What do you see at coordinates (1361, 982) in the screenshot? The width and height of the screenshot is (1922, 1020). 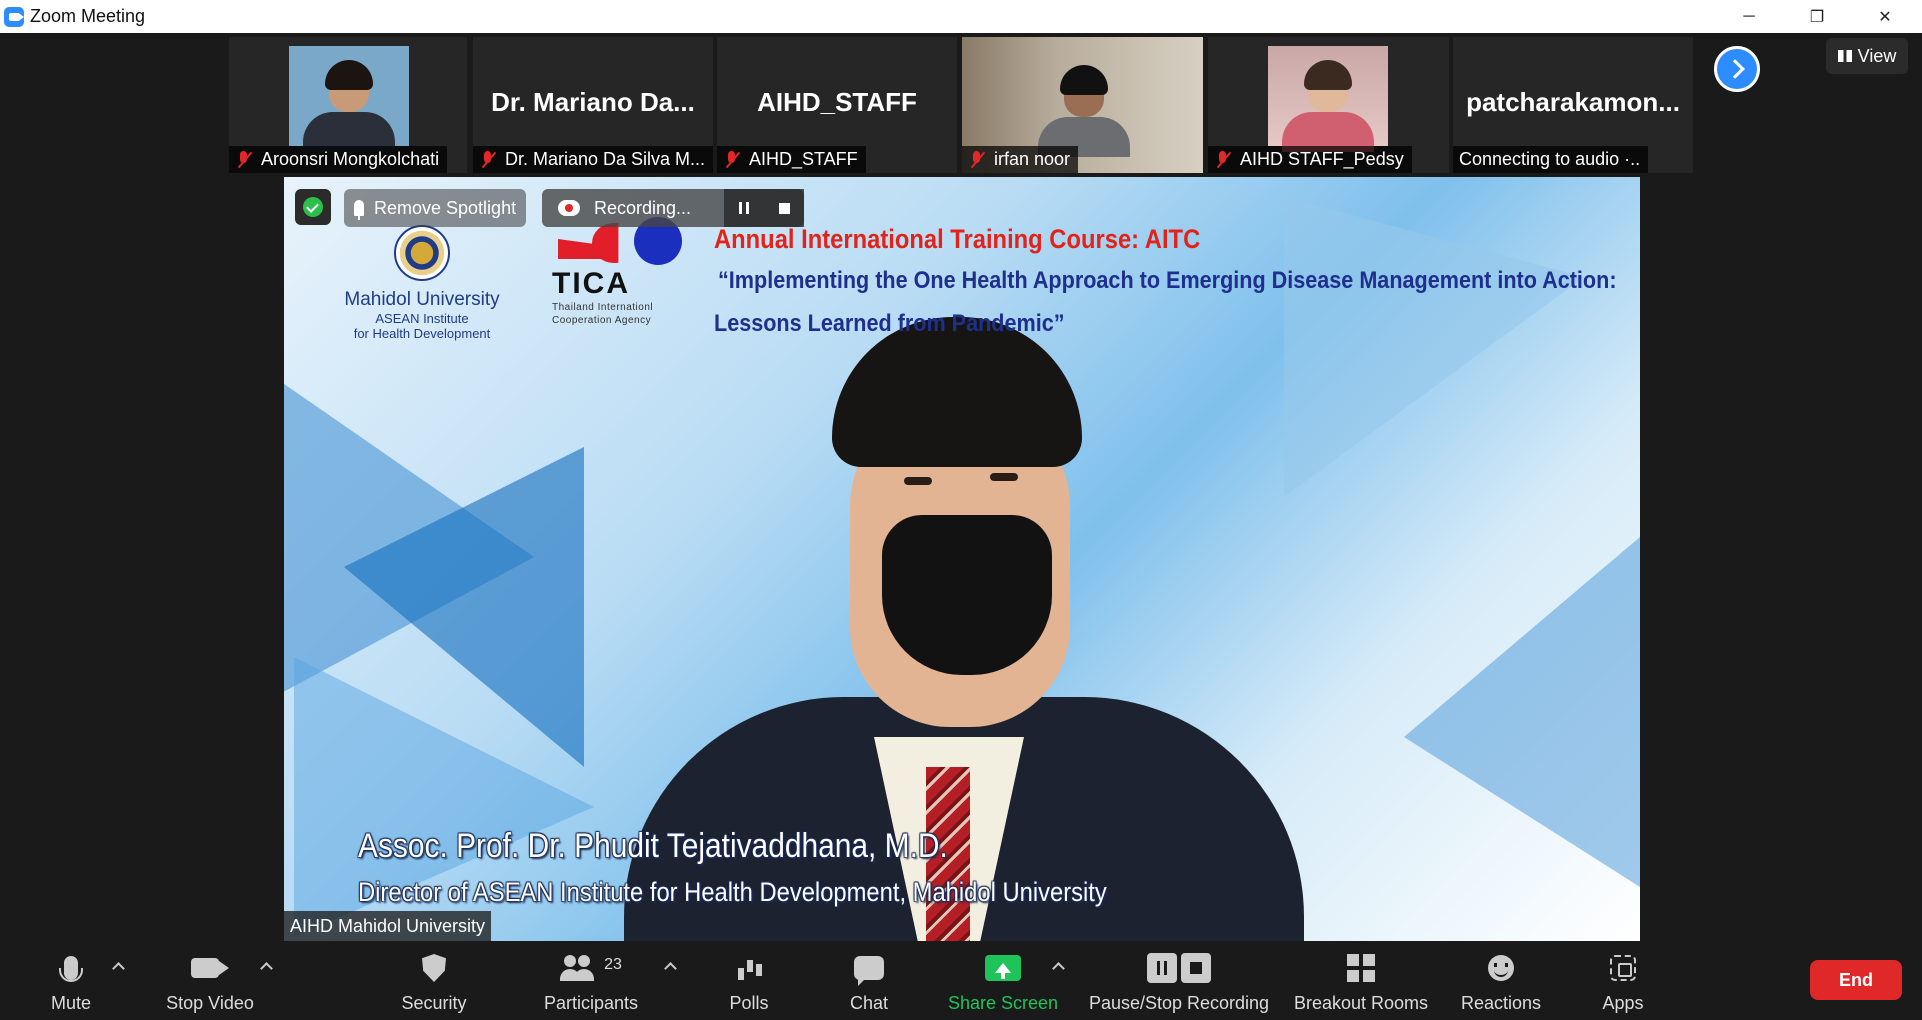 I see `breakout-rooms-button: Breakout Rooms` at bounding box center [1361, 982].